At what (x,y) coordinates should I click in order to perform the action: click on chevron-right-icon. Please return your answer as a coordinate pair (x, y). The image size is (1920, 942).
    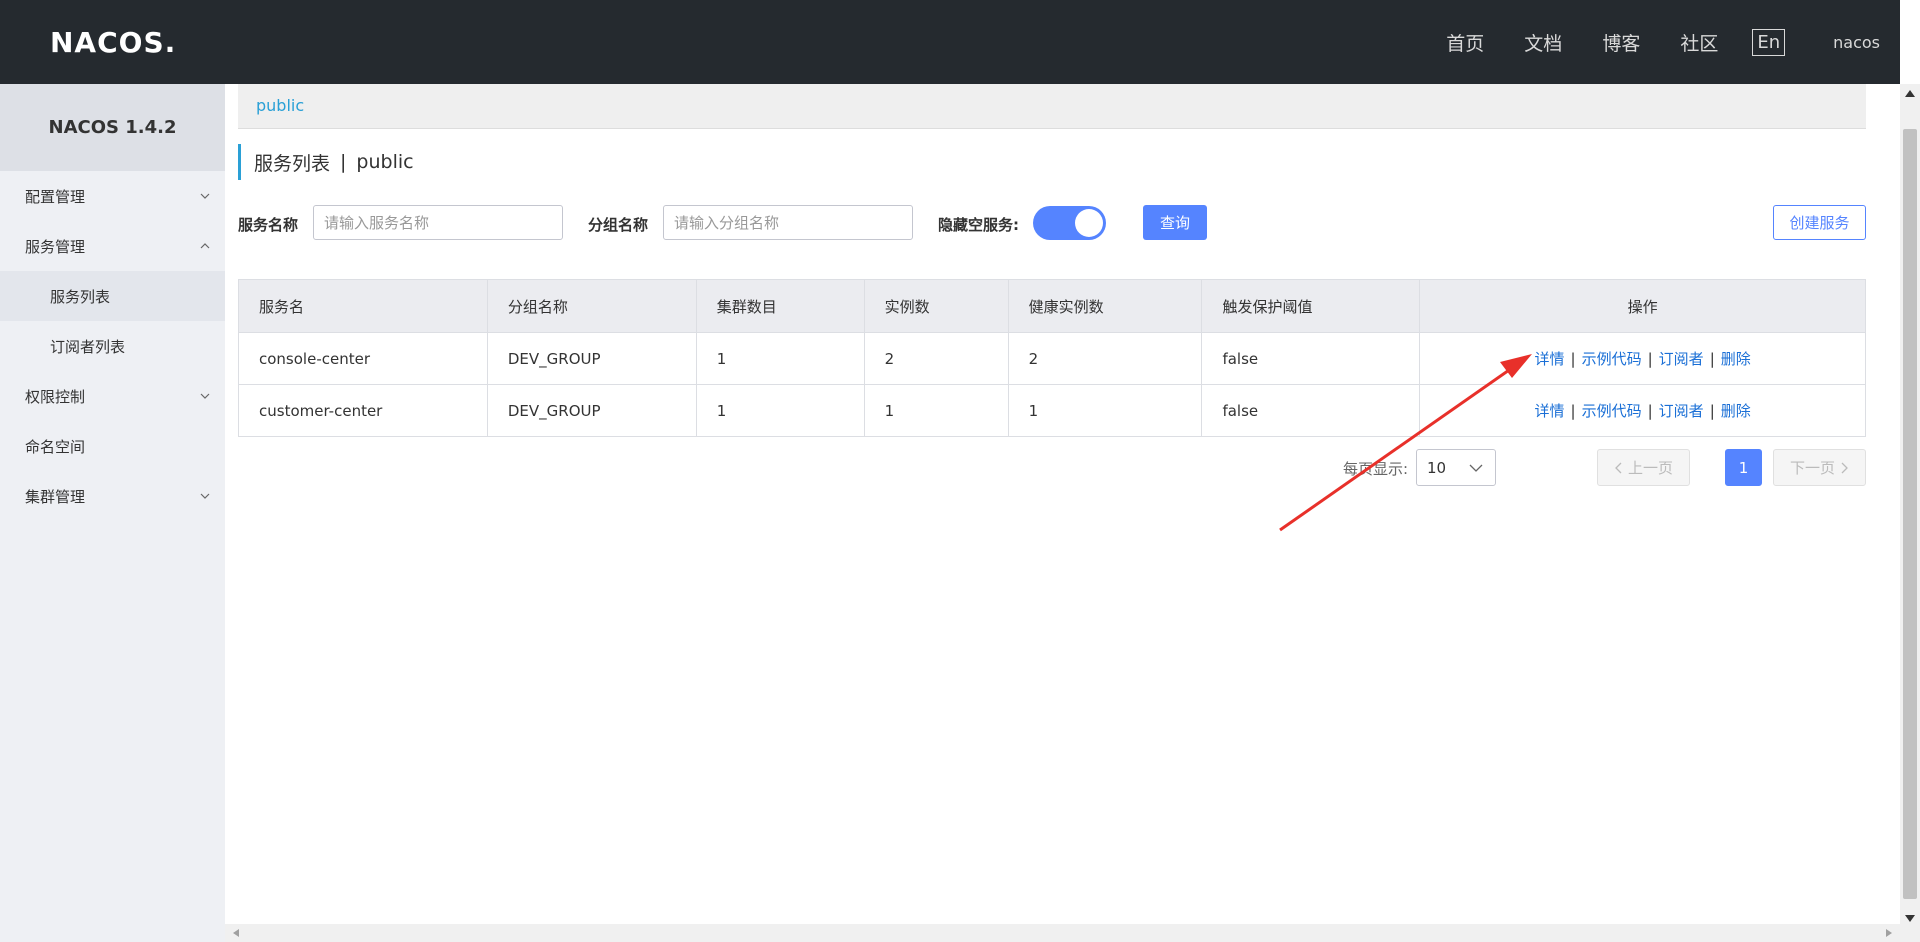
    Looking at the image, I should click on (1844, 467).